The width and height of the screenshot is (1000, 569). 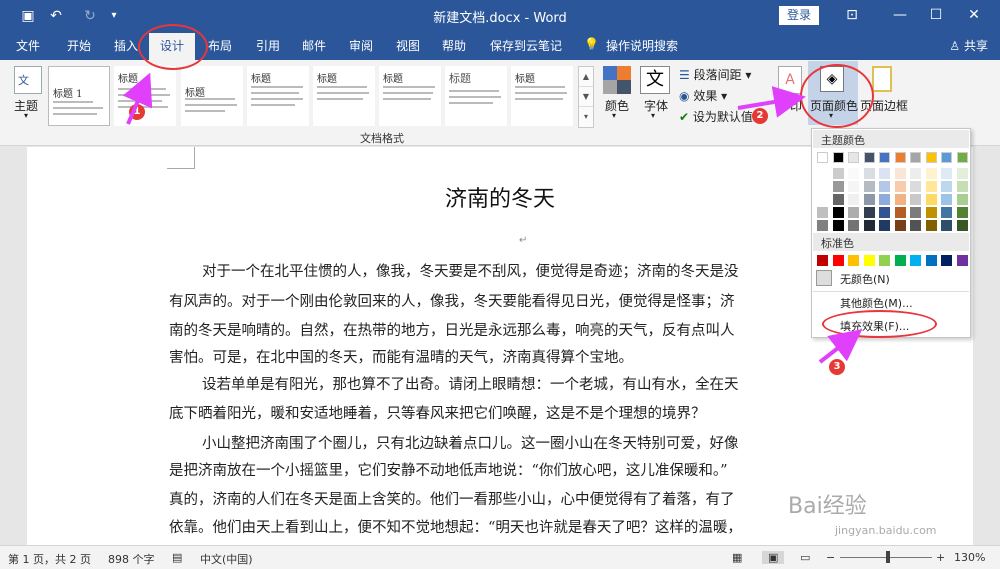 What do you see at coordinates (886, 530) in the screenshot?
I see `watermark-url: jingyan.baidu.com` at bounding box center [886, 530].